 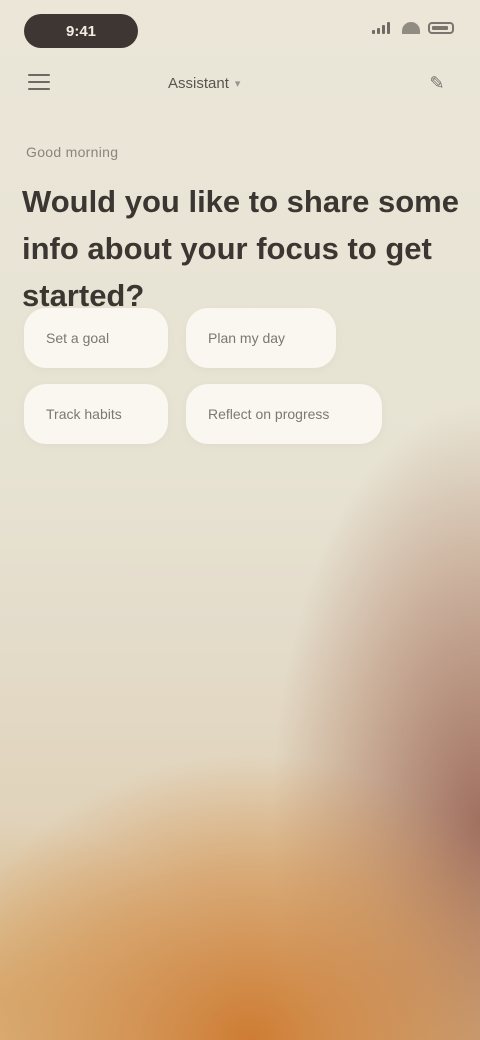 I want to click on menu-icon, so click(x=42, y=82).